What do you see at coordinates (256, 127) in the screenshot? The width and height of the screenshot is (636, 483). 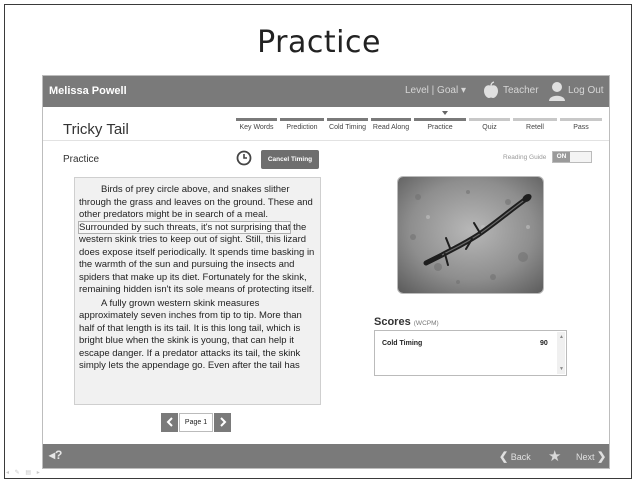 I see `step-label: Key Words` at bounding box center [256, 127].